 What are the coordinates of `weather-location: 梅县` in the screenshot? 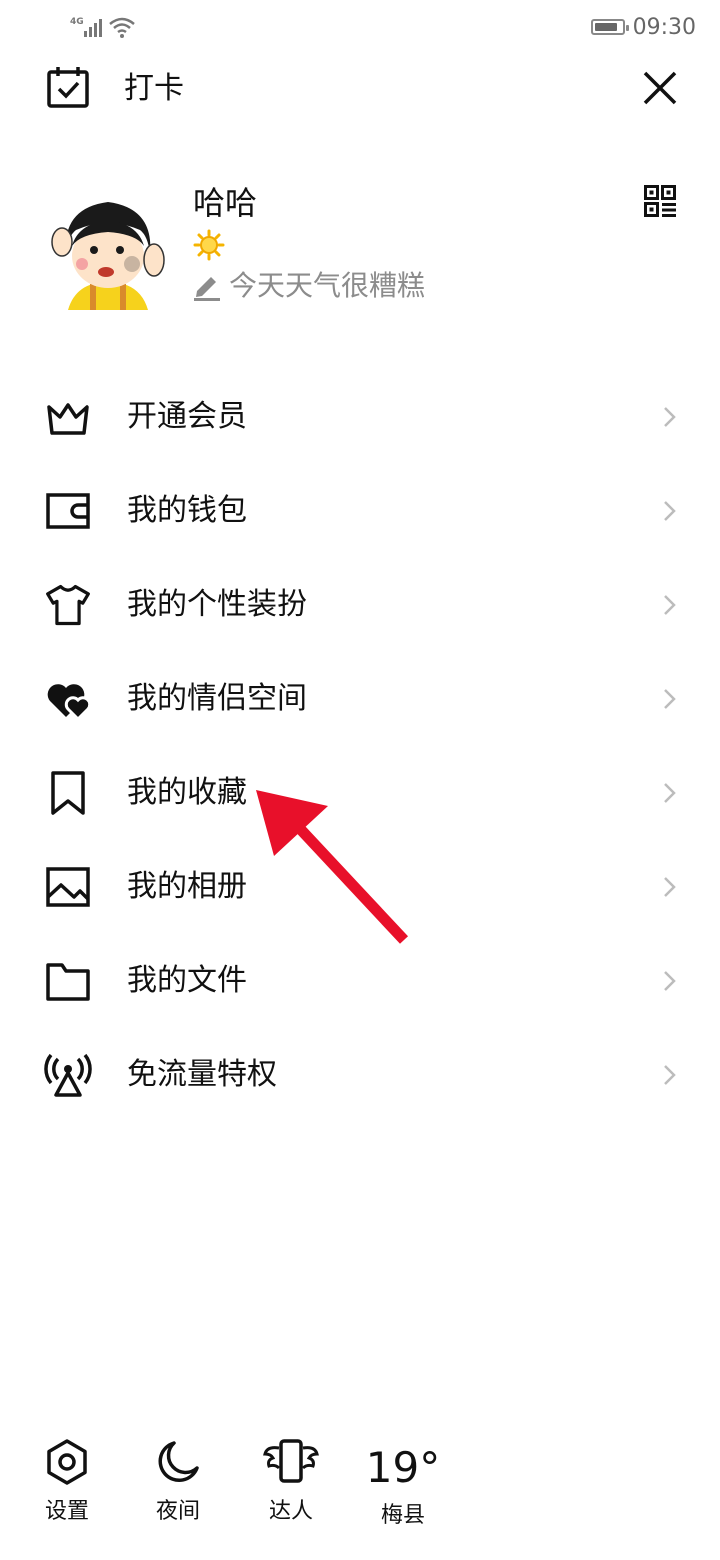 It's located at (402, 1515).